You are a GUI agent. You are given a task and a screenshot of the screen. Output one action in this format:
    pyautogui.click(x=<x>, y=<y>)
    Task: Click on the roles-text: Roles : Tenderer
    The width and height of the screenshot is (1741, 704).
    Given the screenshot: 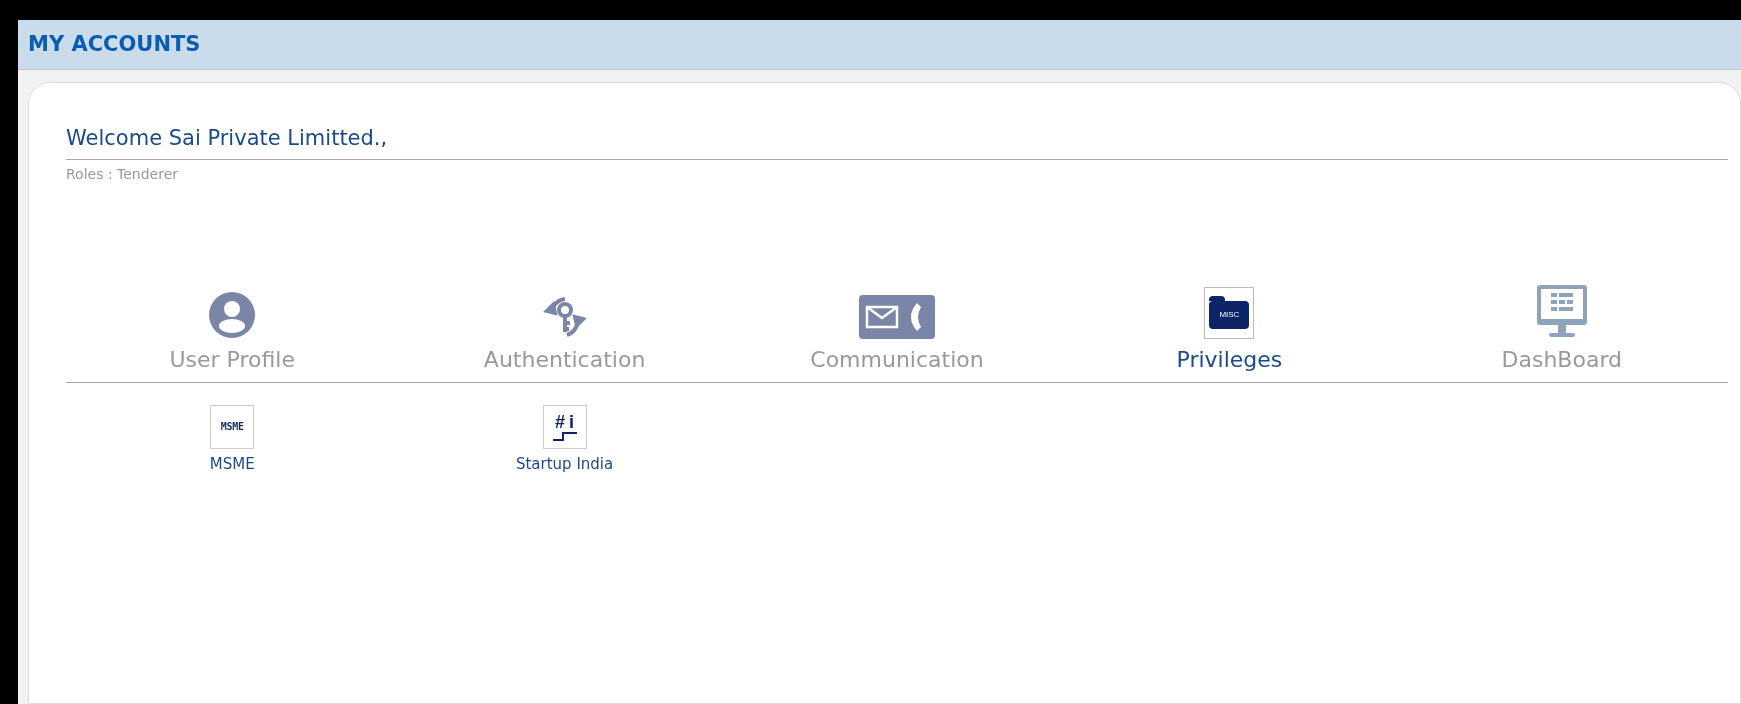 What is the action you would take?
    pyautogui.click(x=122, y=173)
    